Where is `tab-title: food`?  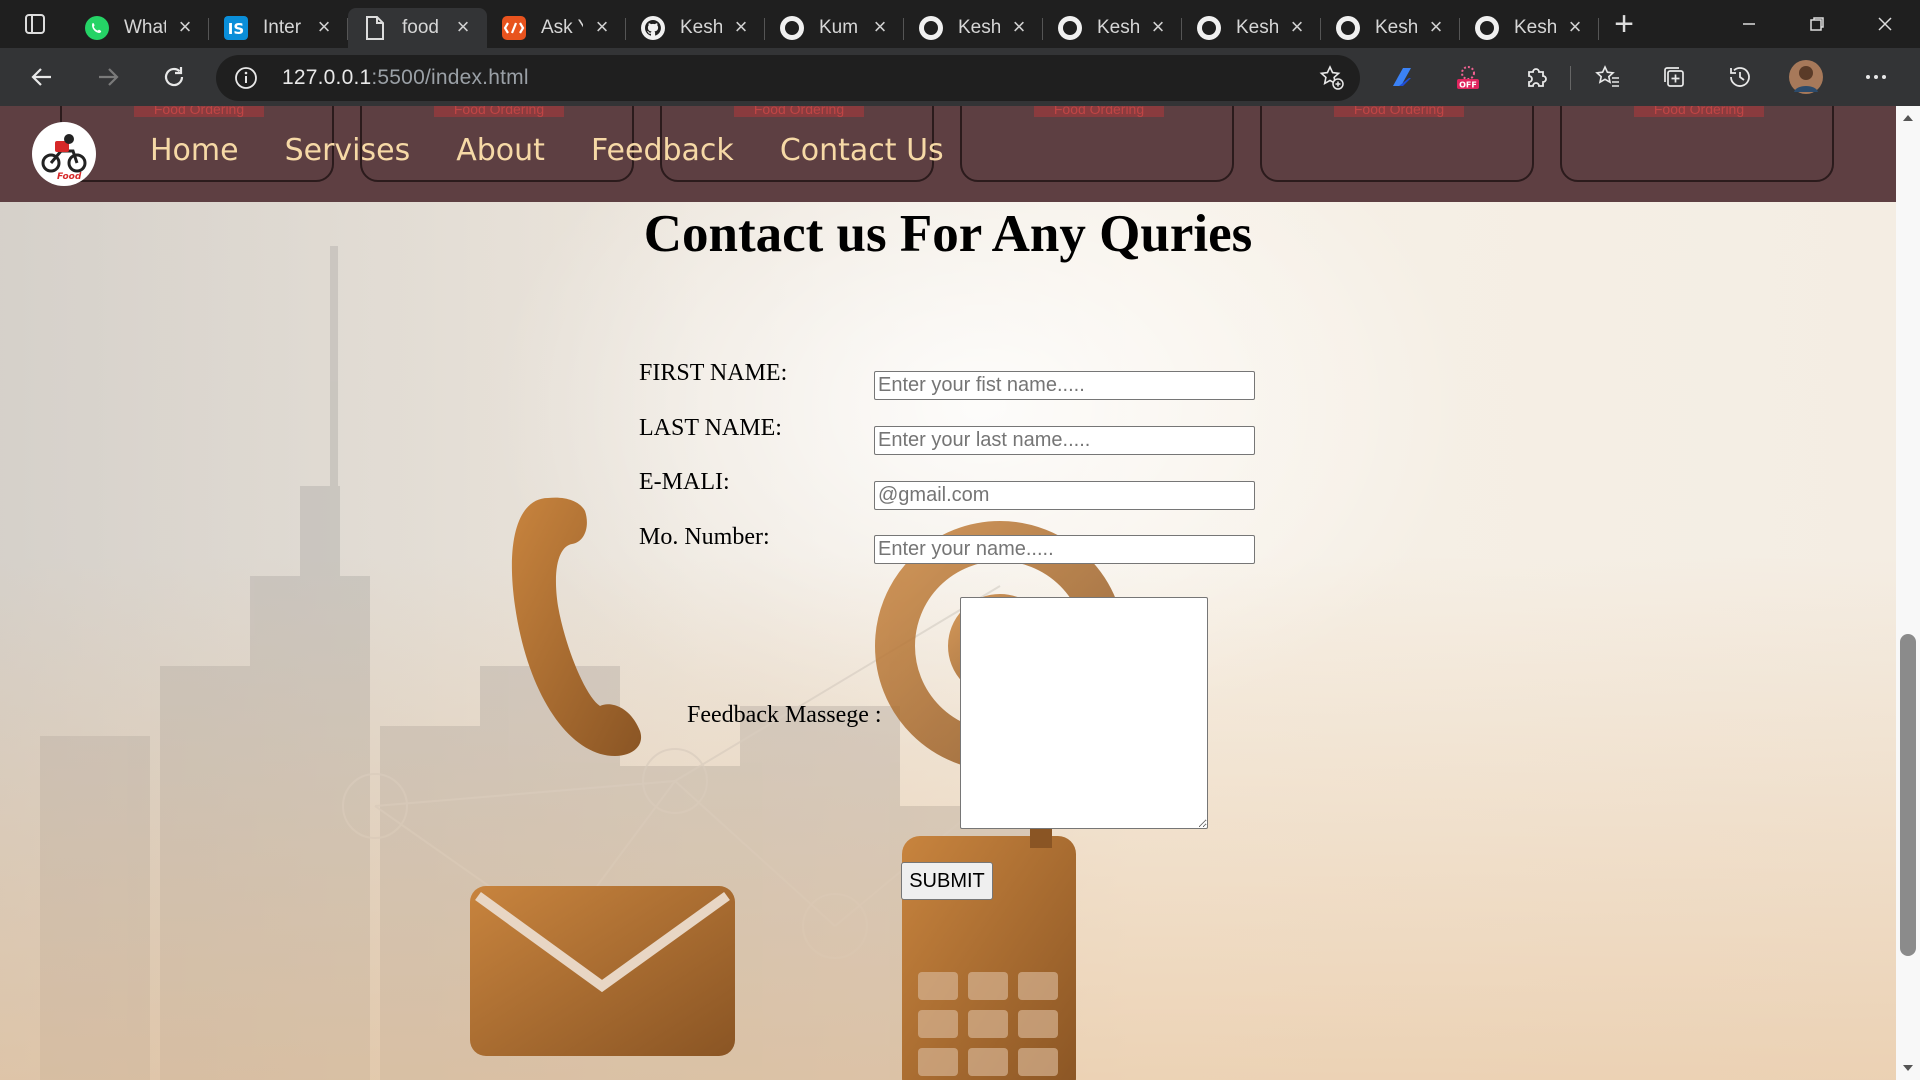
tab-title: food is located at coordinates (420, 27).